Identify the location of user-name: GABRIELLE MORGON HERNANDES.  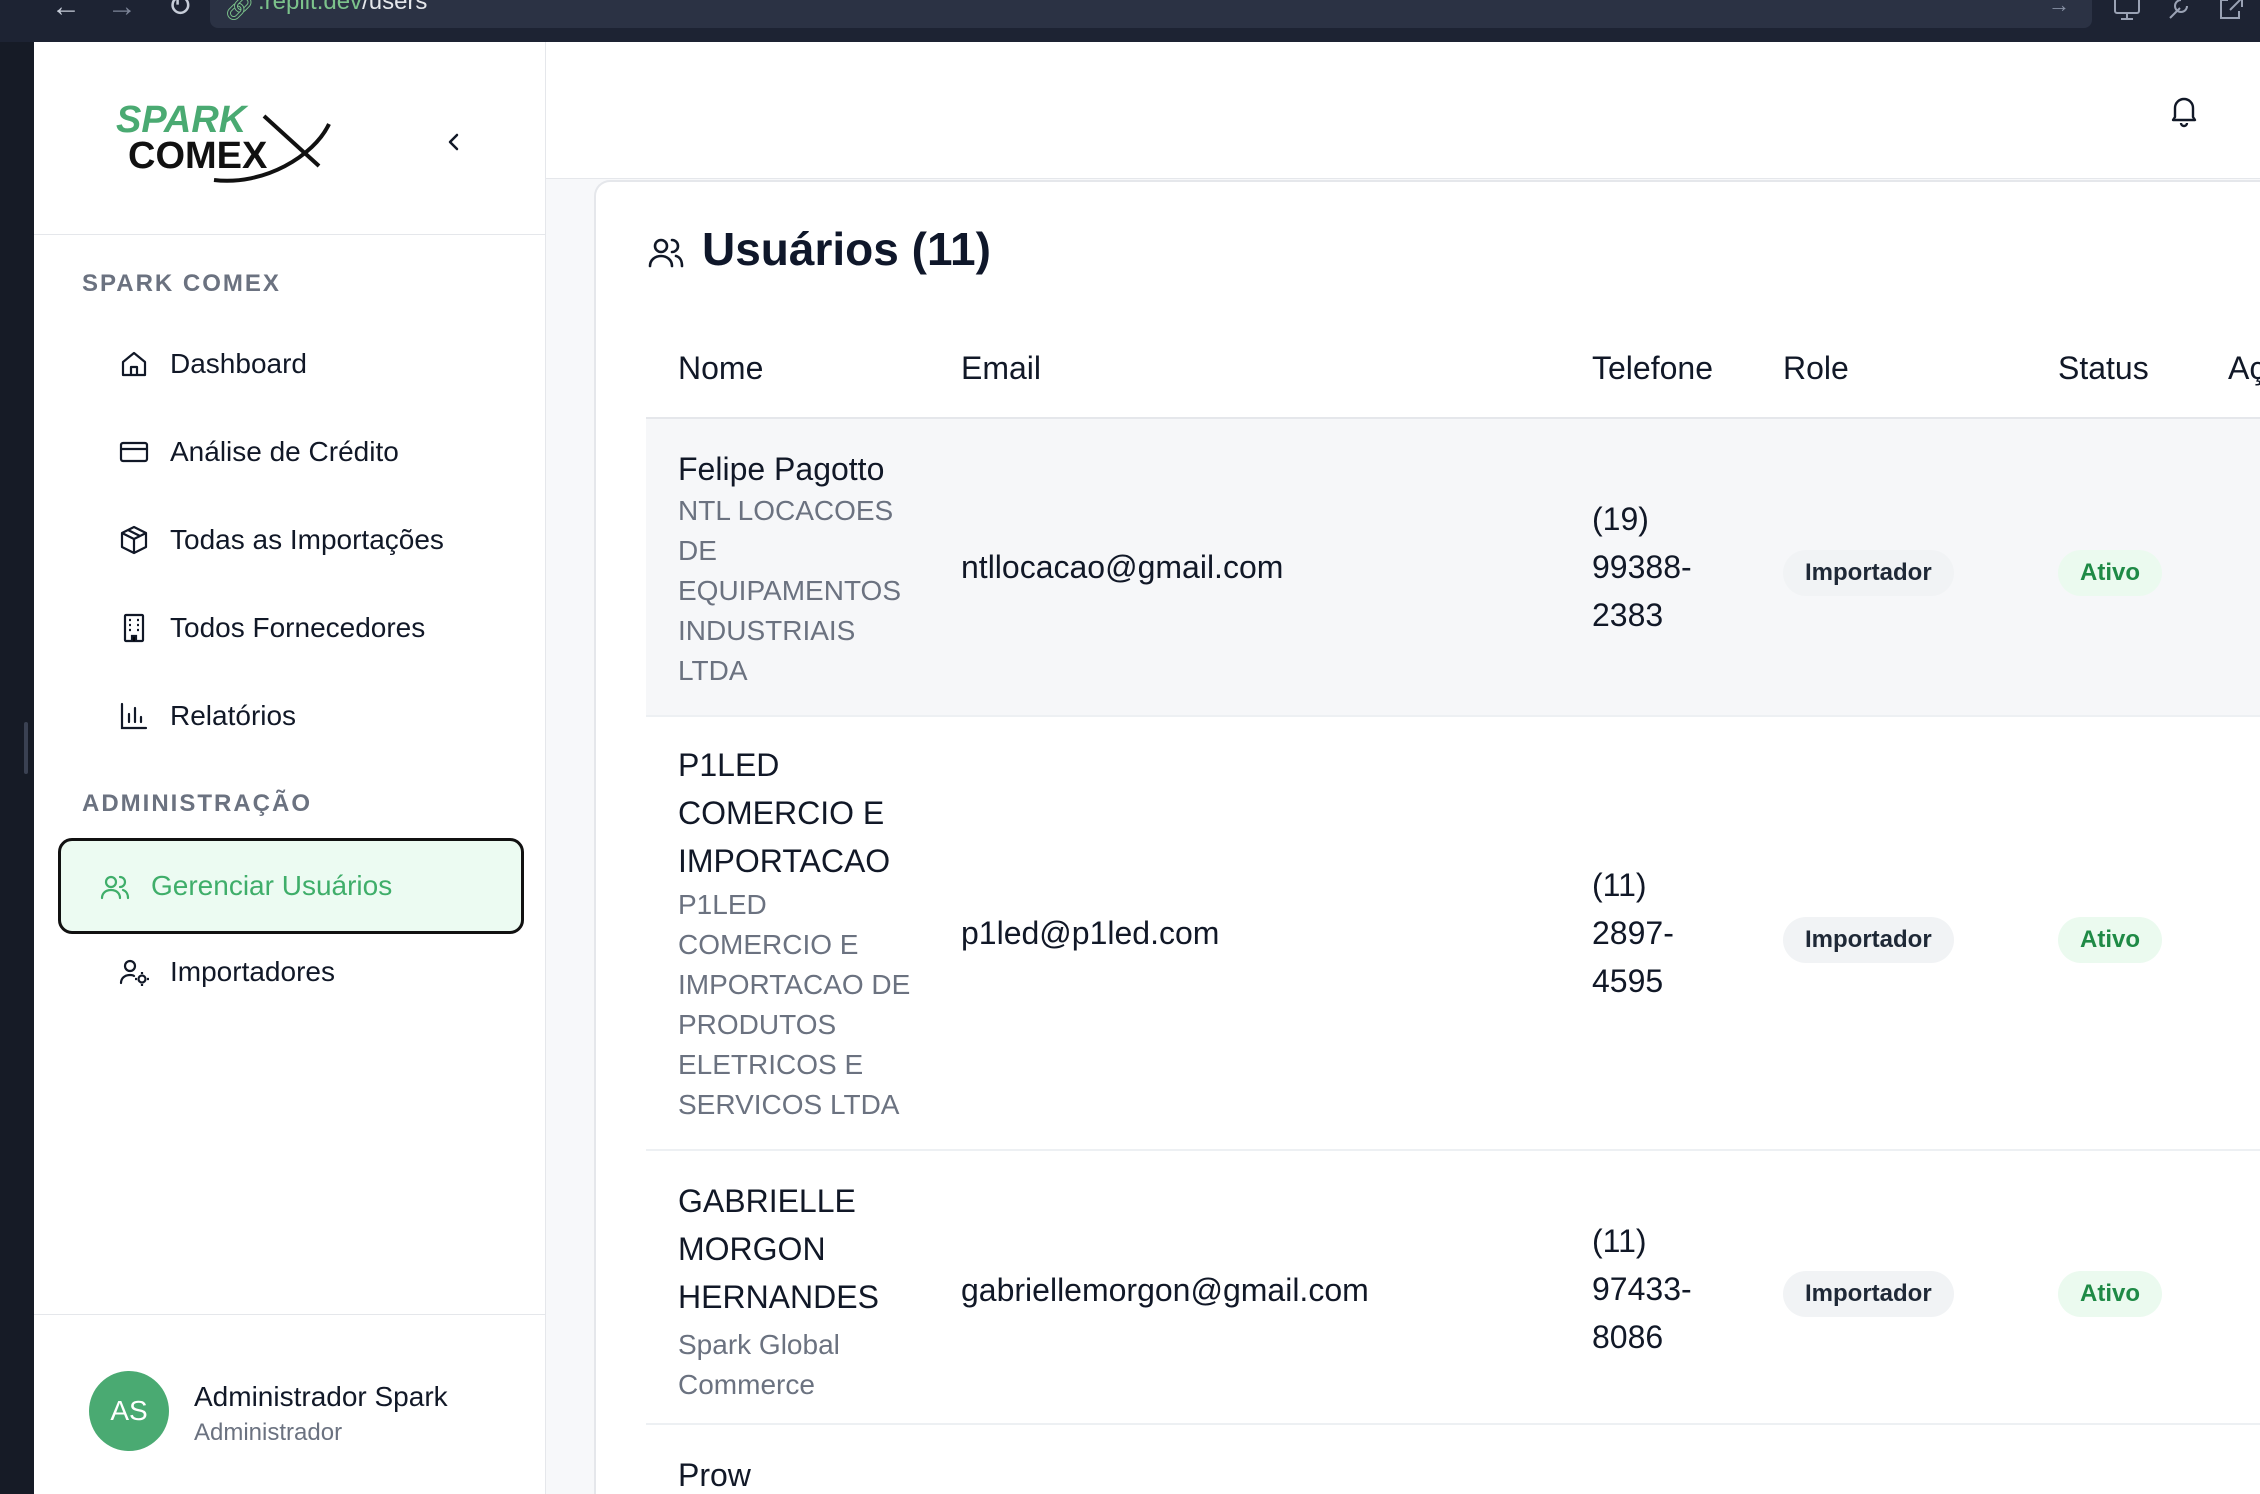
(778, 1249).